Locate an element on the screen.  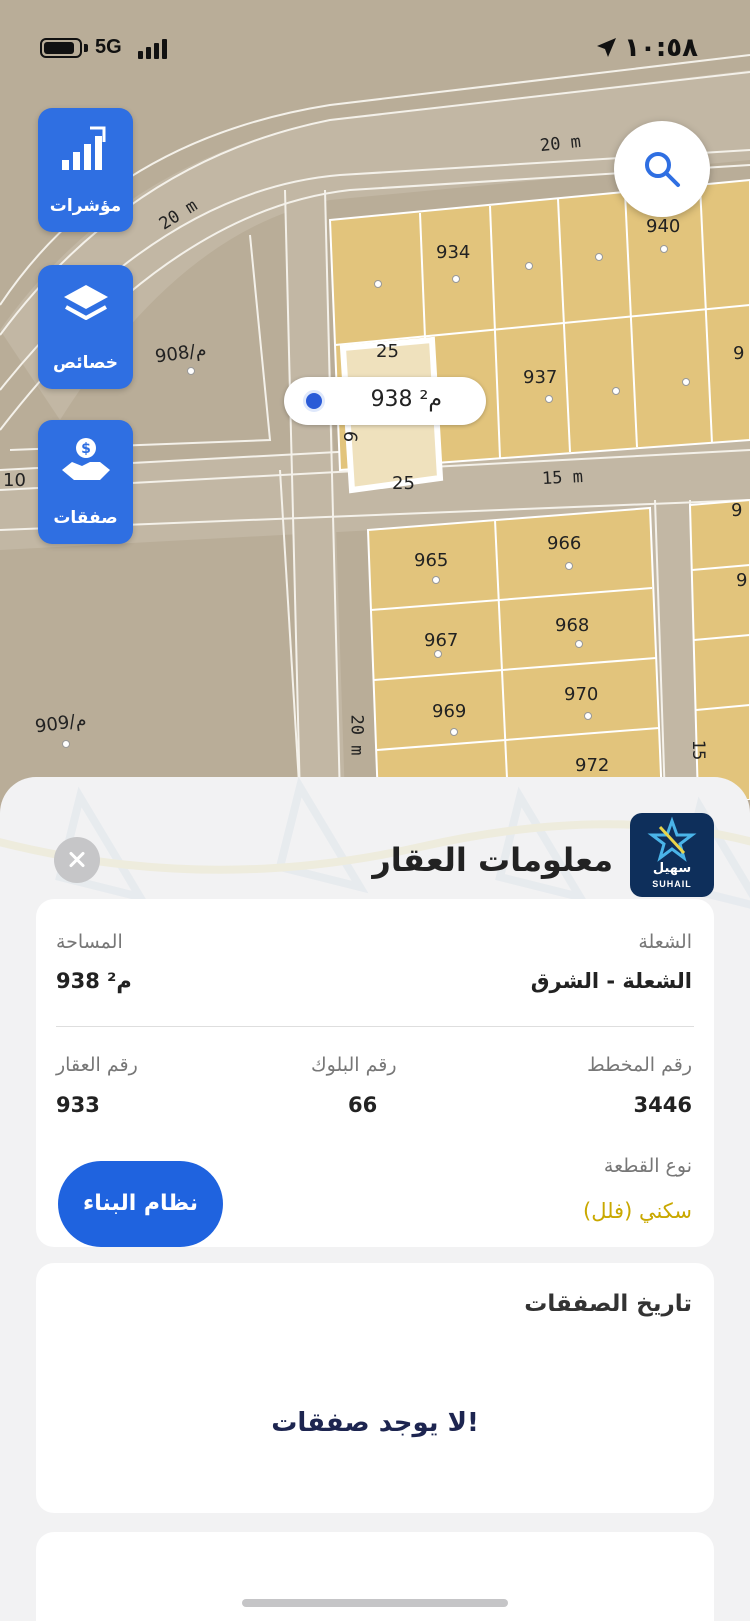
block-number-label: رقم البلوك is located at coordinates (354, 1065).